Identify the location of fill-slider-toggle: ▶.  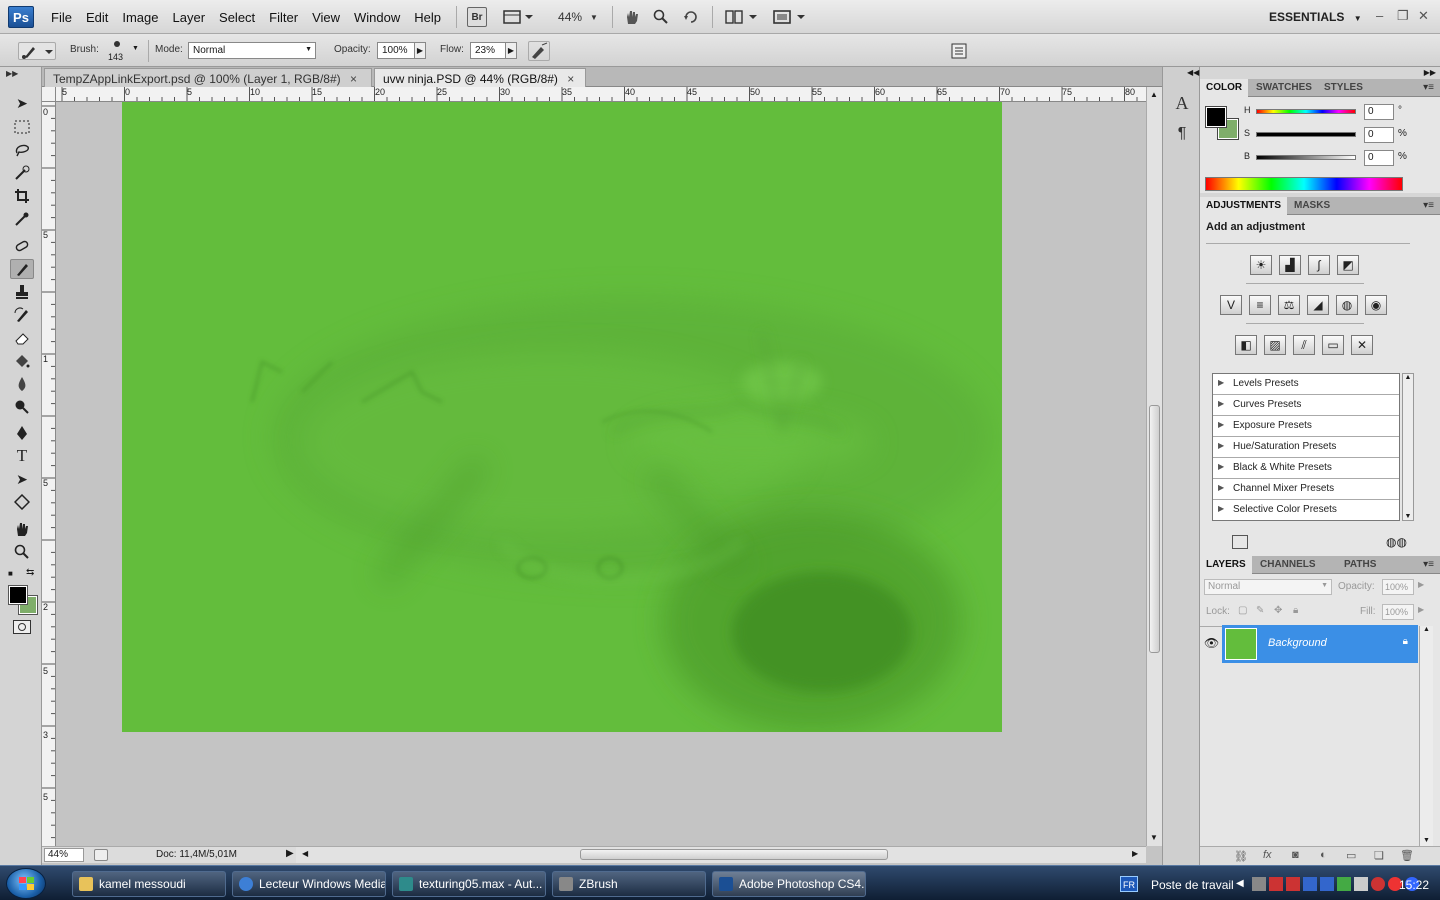
(1421, 609).